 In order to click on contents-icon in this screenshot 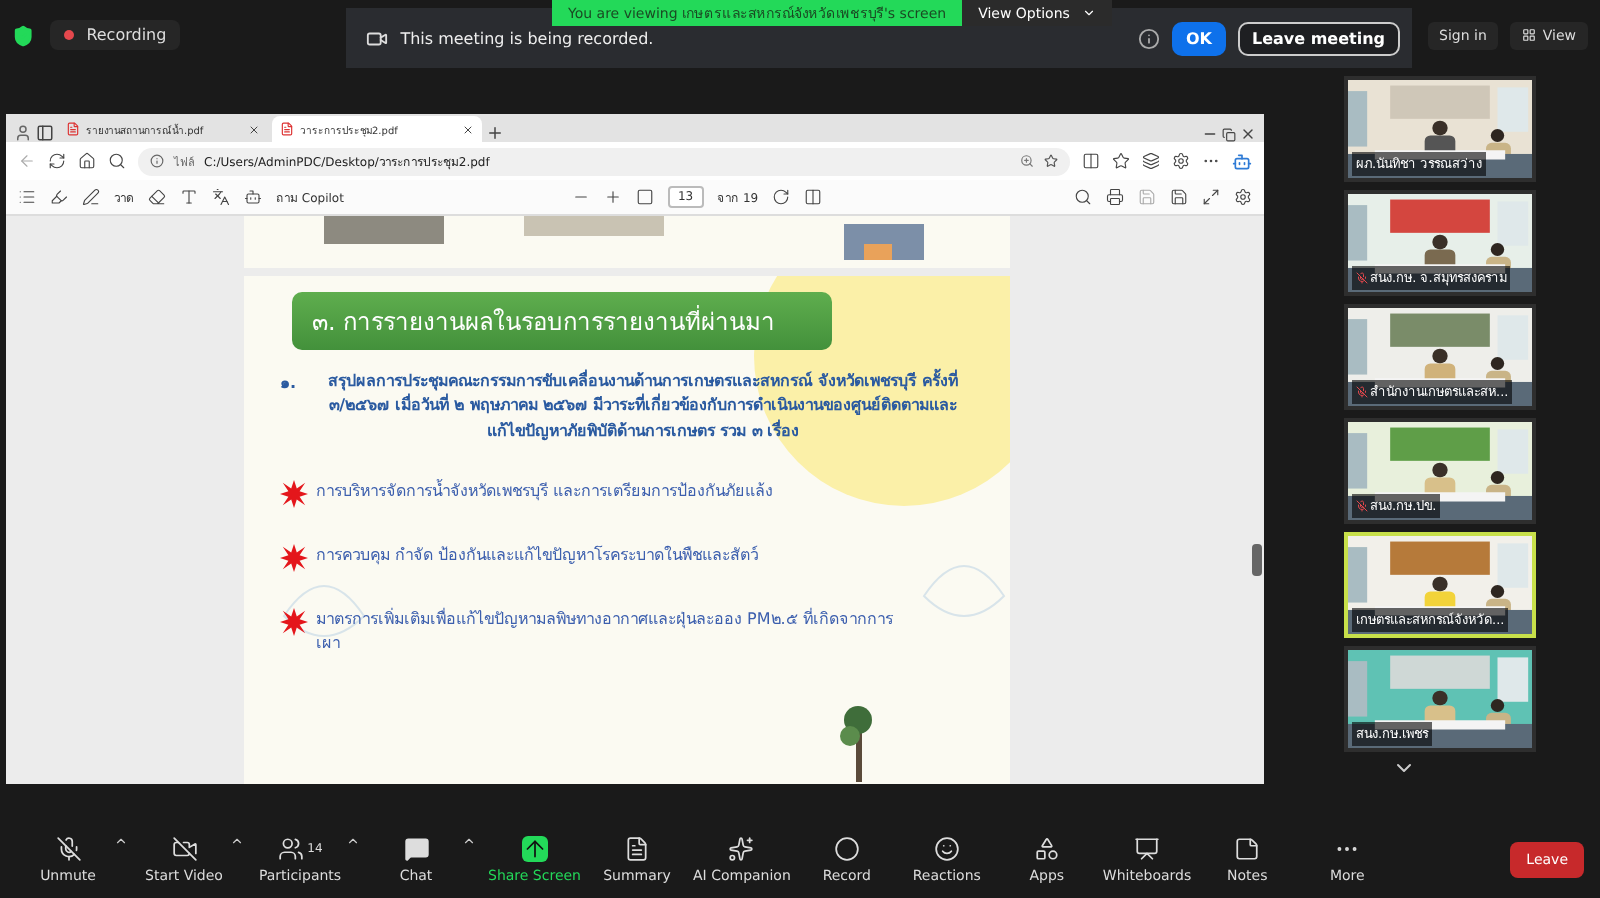, I will do `click(27, 197)`.